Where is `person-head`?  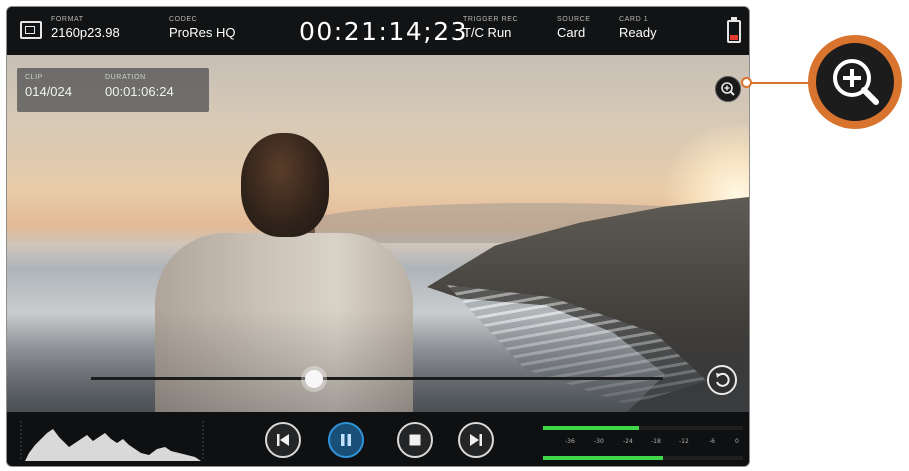
person-head is located at coordinates (285, 185).